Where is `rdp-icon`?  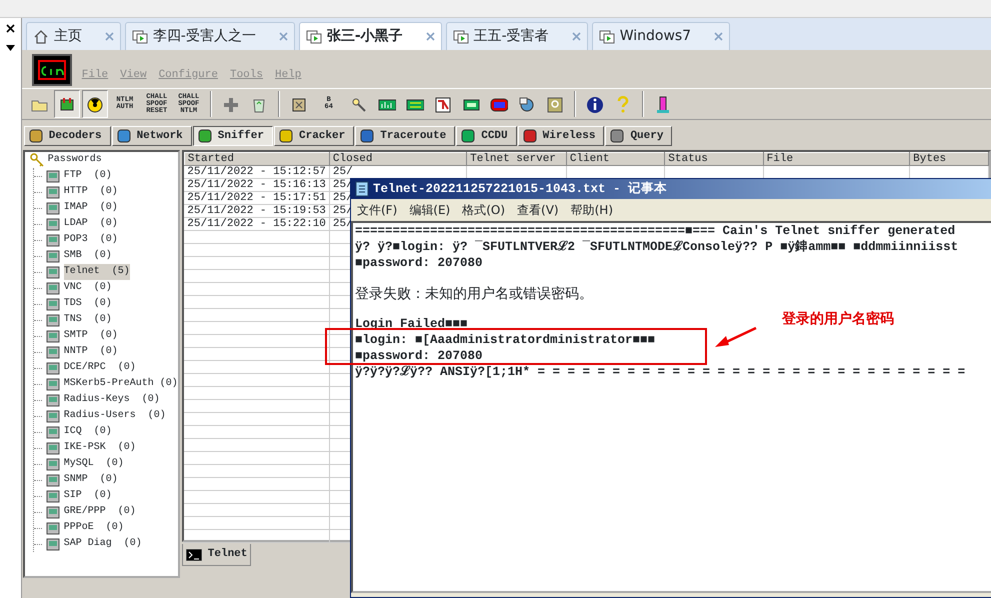 rdp-icon is located at coordinates (443, 104).